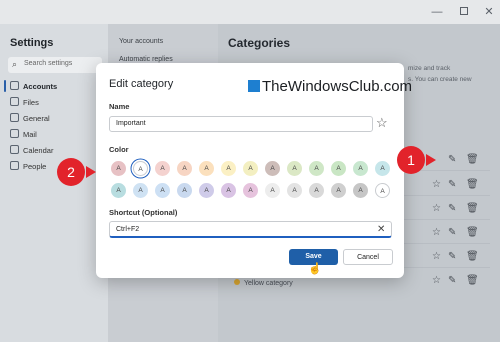 Image resolution: width=500 pixels, height=342 pixels. Describe the element at coordinates (382, 123) in the screenshot. I see `favorite-star-icon: ☆` at that location.